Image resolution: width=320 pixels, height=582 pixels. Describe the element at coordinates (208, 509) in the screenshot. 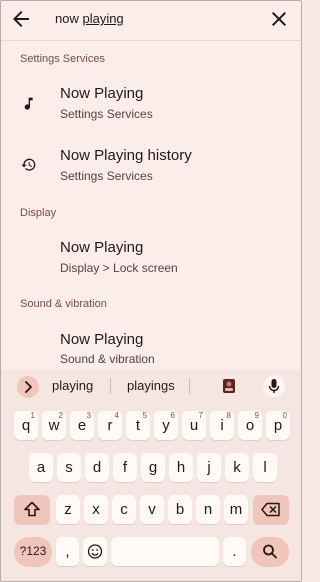

I see `key-n: n` at that location.